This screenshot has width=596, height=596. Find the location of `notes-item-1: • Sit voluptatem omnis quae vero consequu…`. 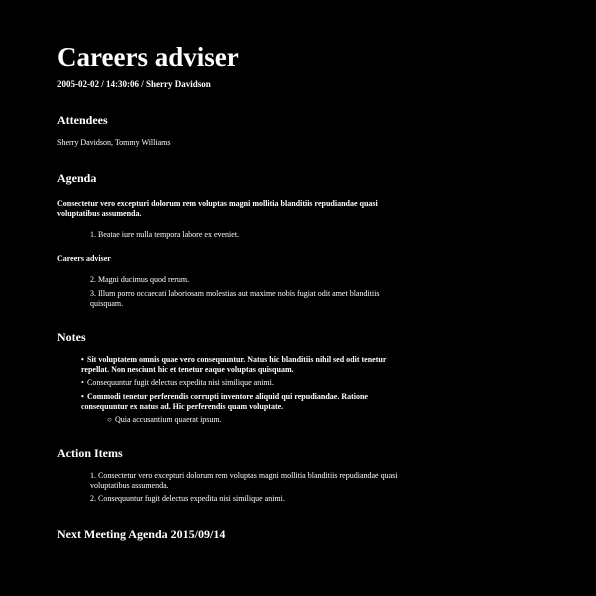

notes-item-1: • Sit voluptatem omnis quae vero consequu… is located at coordinates (240, 365).